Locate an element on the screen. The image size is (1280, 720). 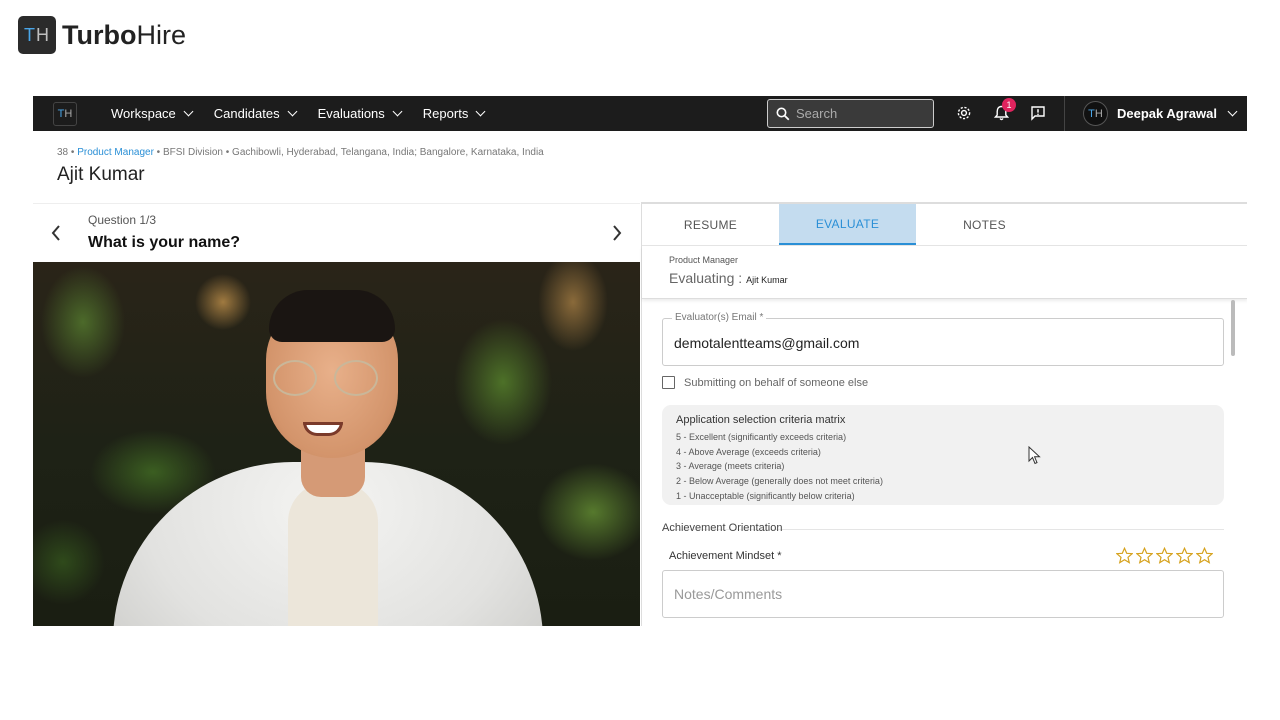
notes-input is located at coordinates (943, 594).